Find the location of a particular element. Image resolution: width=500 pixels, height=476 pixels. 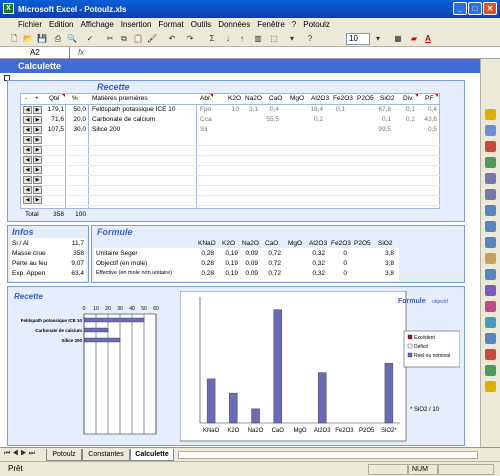

legend-label: Excédent is located at coordinates (424, 338).